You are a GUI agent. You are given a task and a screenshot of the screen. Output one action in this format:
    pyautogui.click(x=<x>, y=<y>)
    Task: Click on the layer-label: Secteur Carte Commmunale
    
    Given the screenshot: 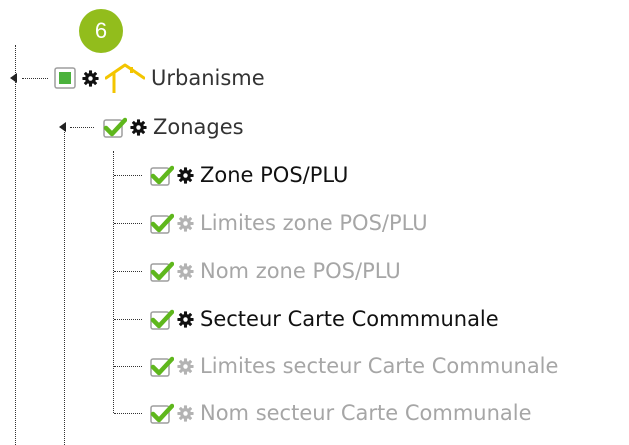 What is the action you would take?
    pyautogui.click(x=349, y=319)
    